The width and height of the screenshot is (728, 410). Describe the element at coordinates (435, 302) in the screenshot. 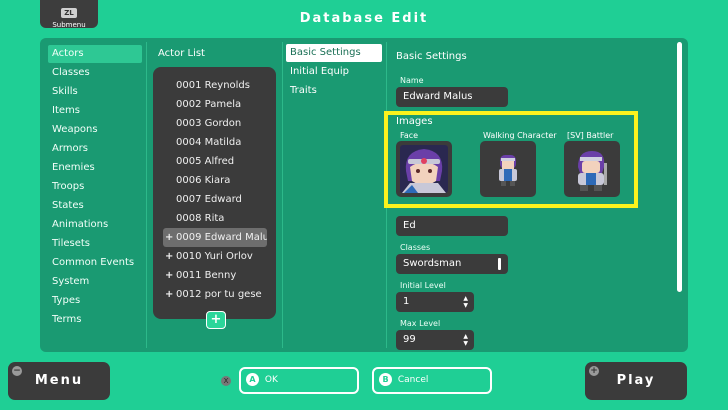

I see `initial-level-stepper: 1 ▲ ▼` at that location.